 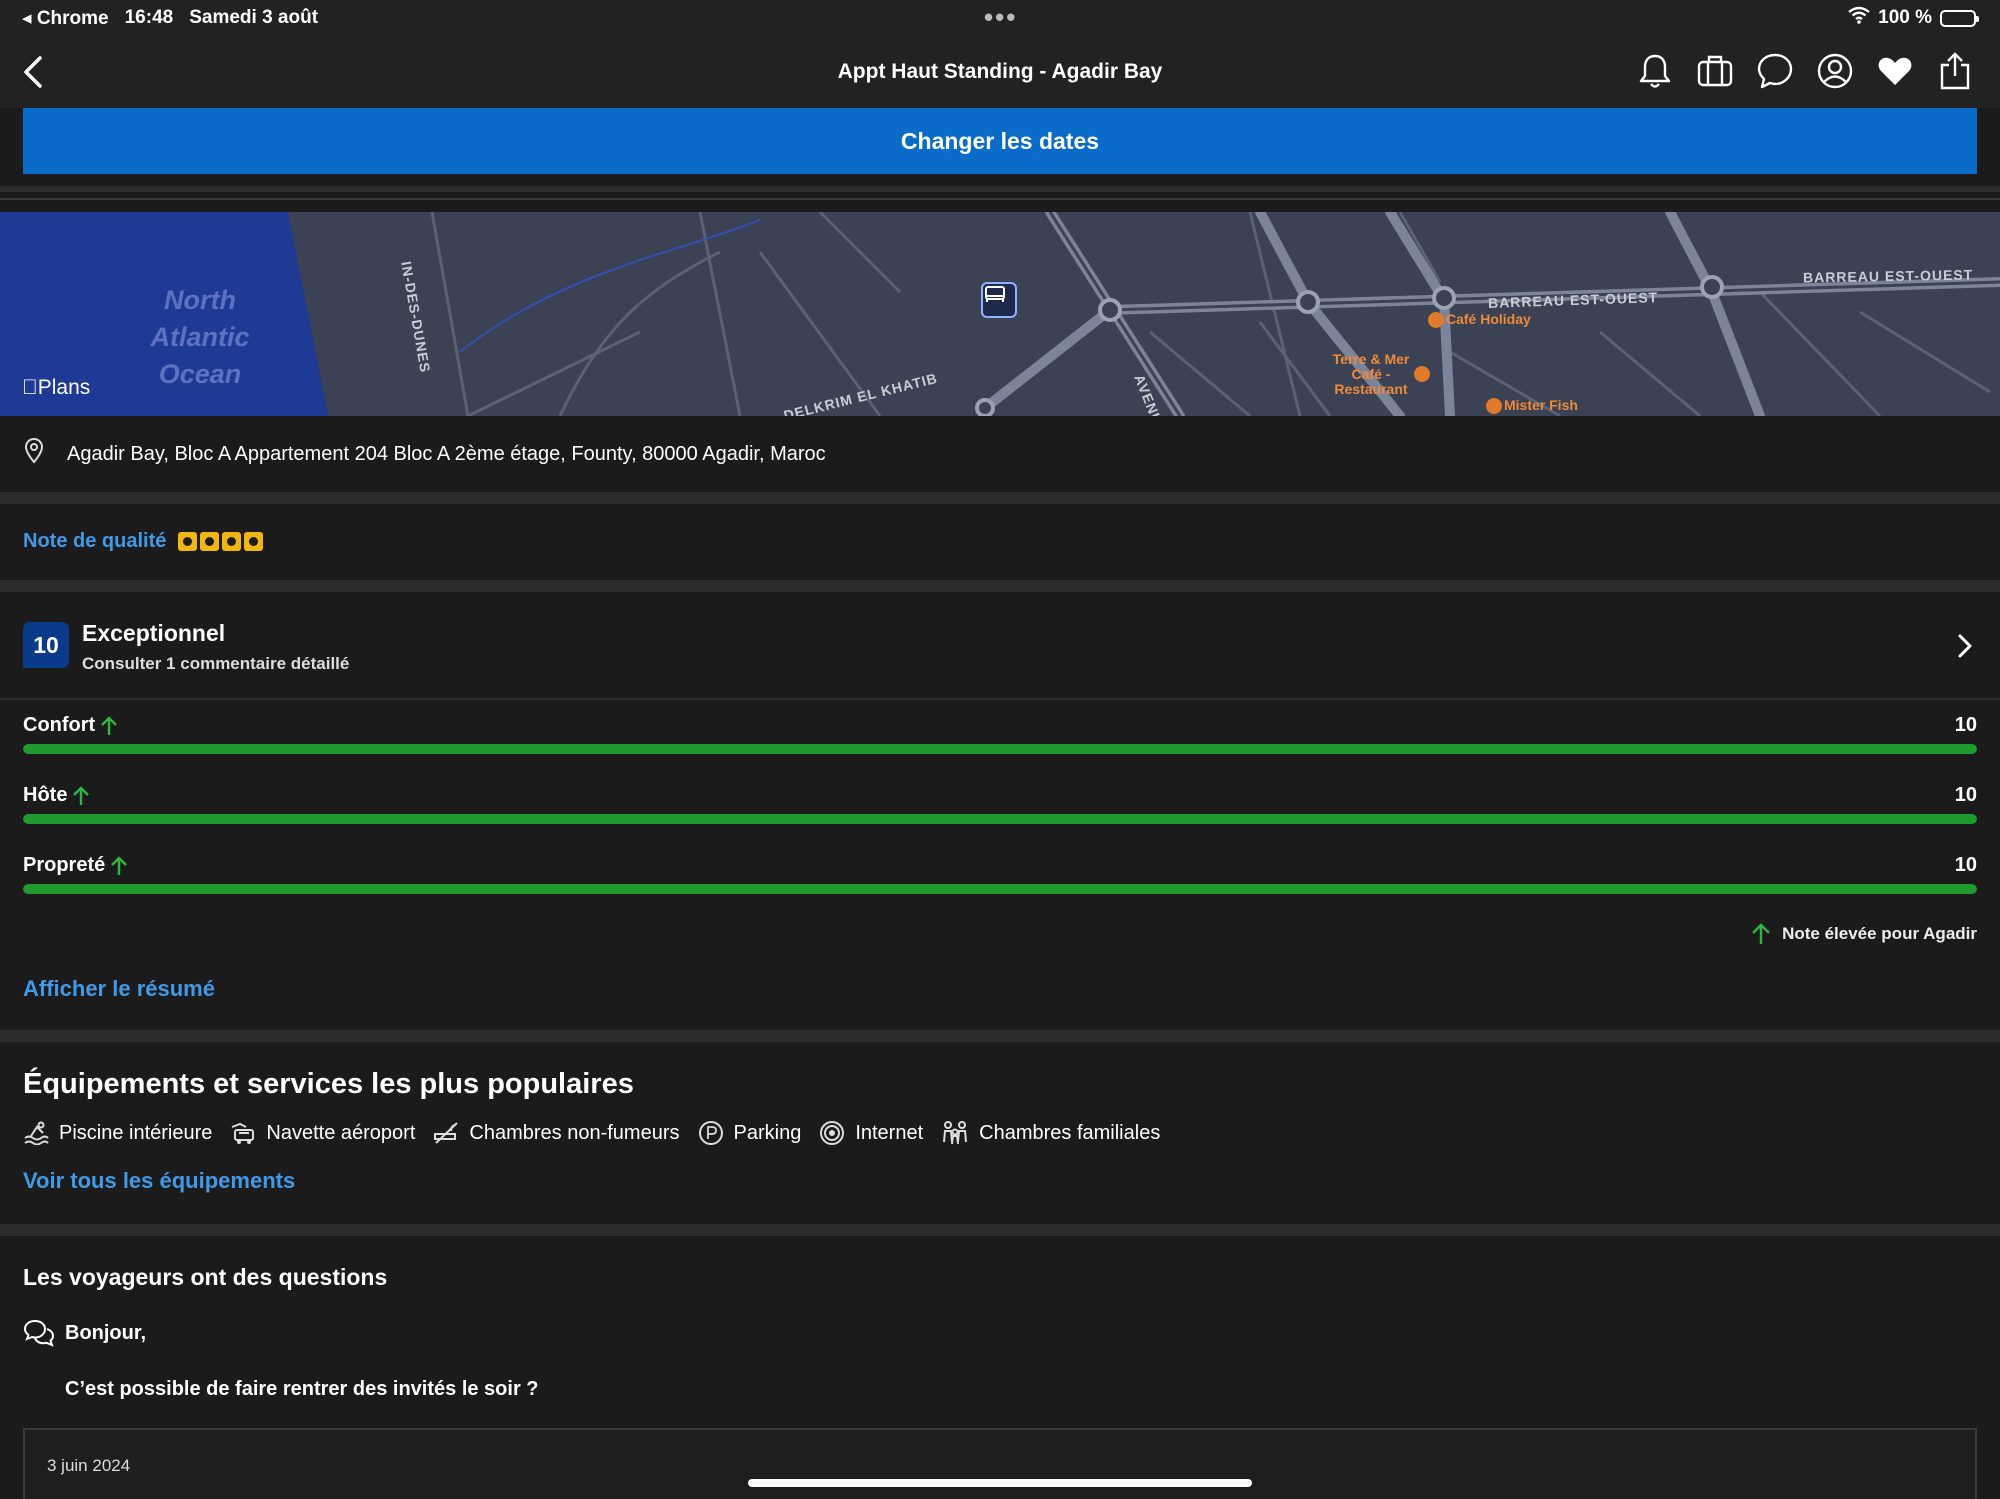 I want to click on question-greeting: Bonjour,, so click(x=84, y=1333).